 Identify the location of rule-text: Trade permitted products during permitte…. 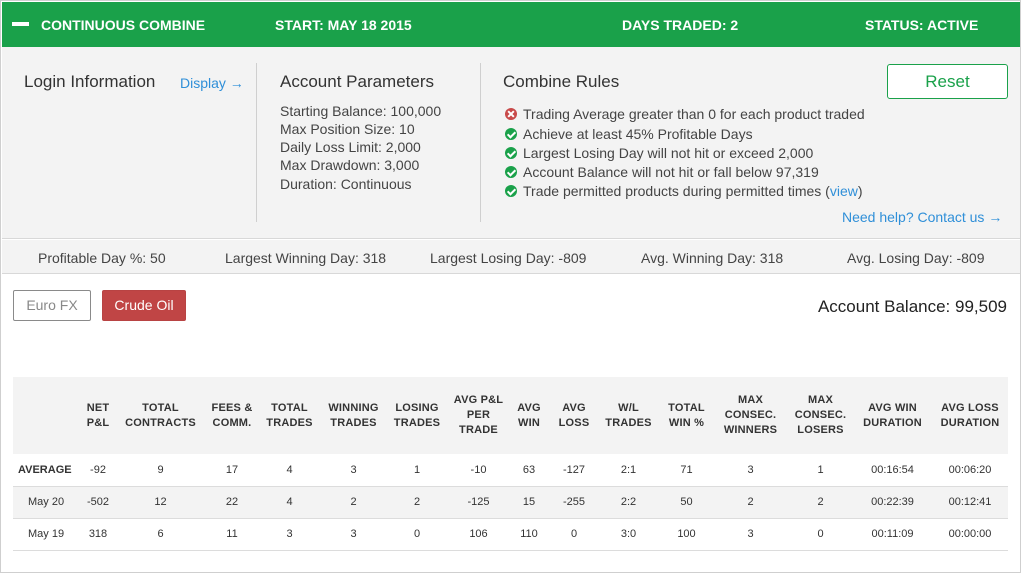
(676, 191).